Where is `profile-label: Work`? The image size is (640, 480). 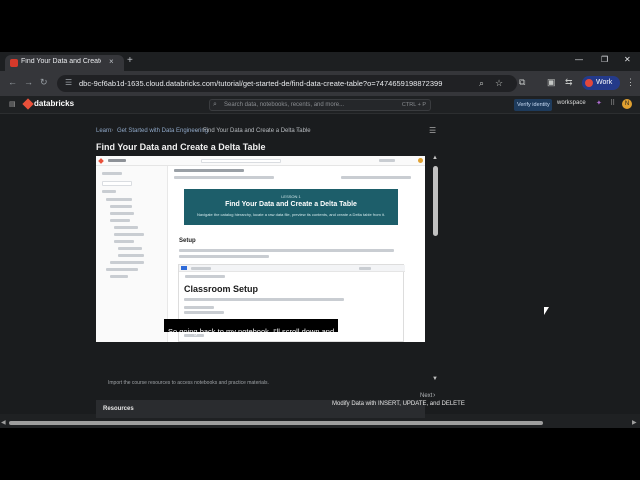
profile-label: Work is located at coordinates (604, 82).